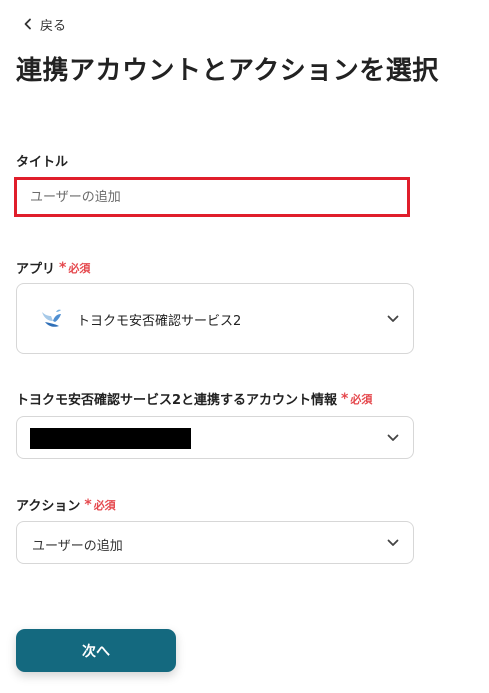  What do you see at coordinates (48, 506) in the screenshot?
I see `action-label-text: アクション` at bounding box center [48, 506].